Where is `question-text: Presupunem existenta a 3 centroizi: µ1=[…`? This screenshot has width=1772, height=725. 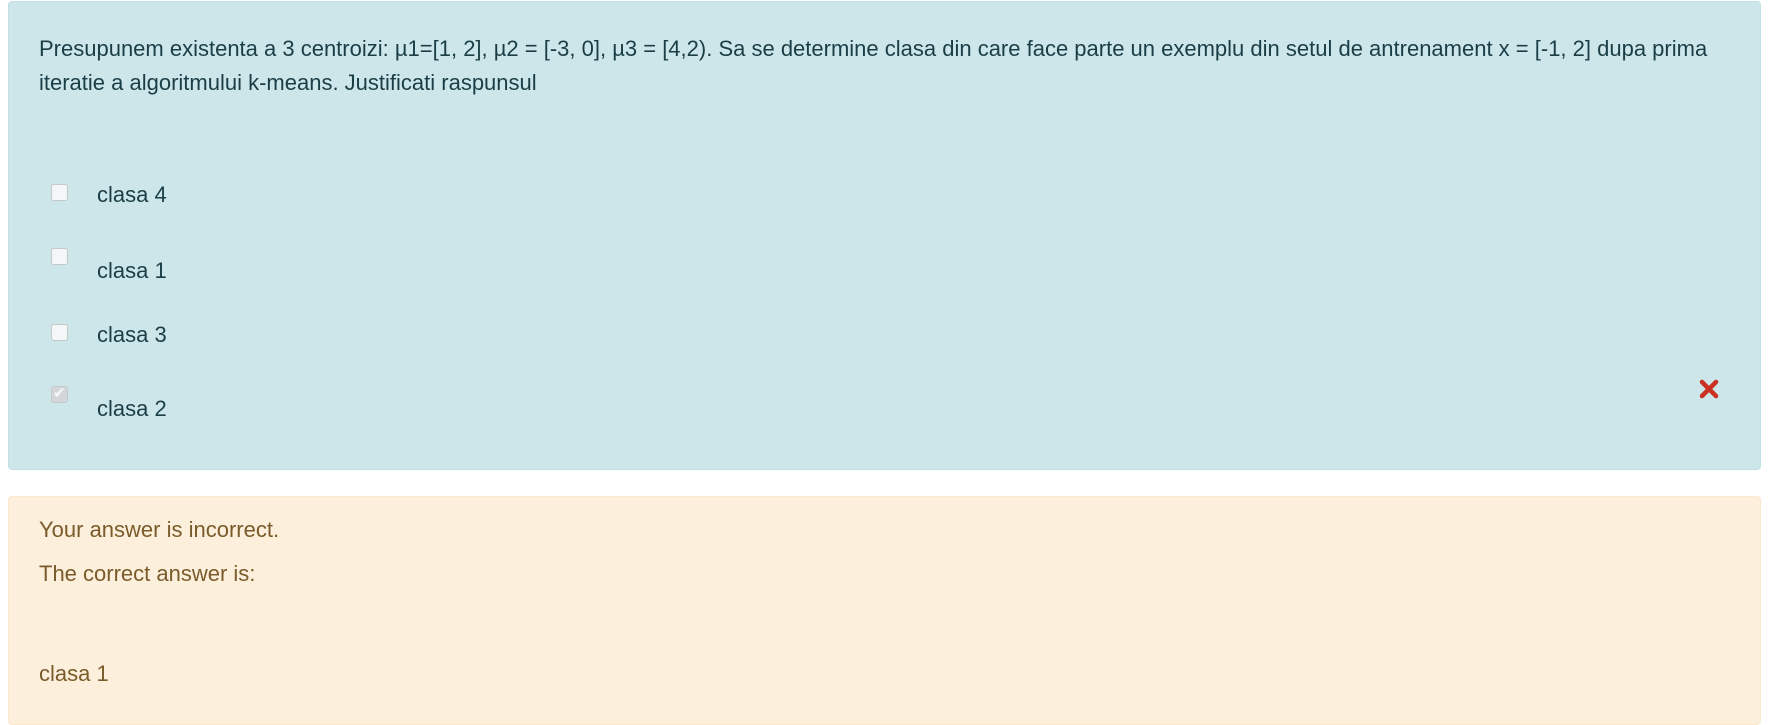 question-text: Presupunem existenta a 3 centroizi: µ1=[… is located at coordinates (873, 65).